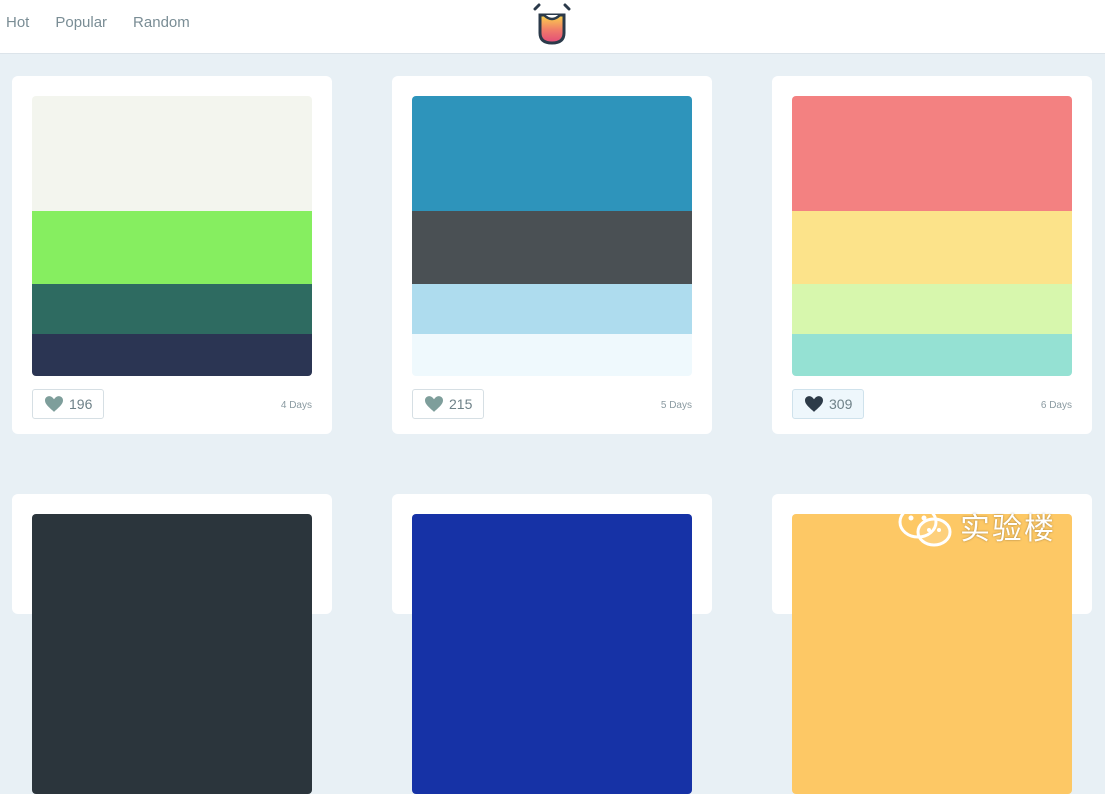 The image size is (1105, 794). Describe the element at coordinates (448, 404) in the screenshot. I see `like-button: 215` at that location.